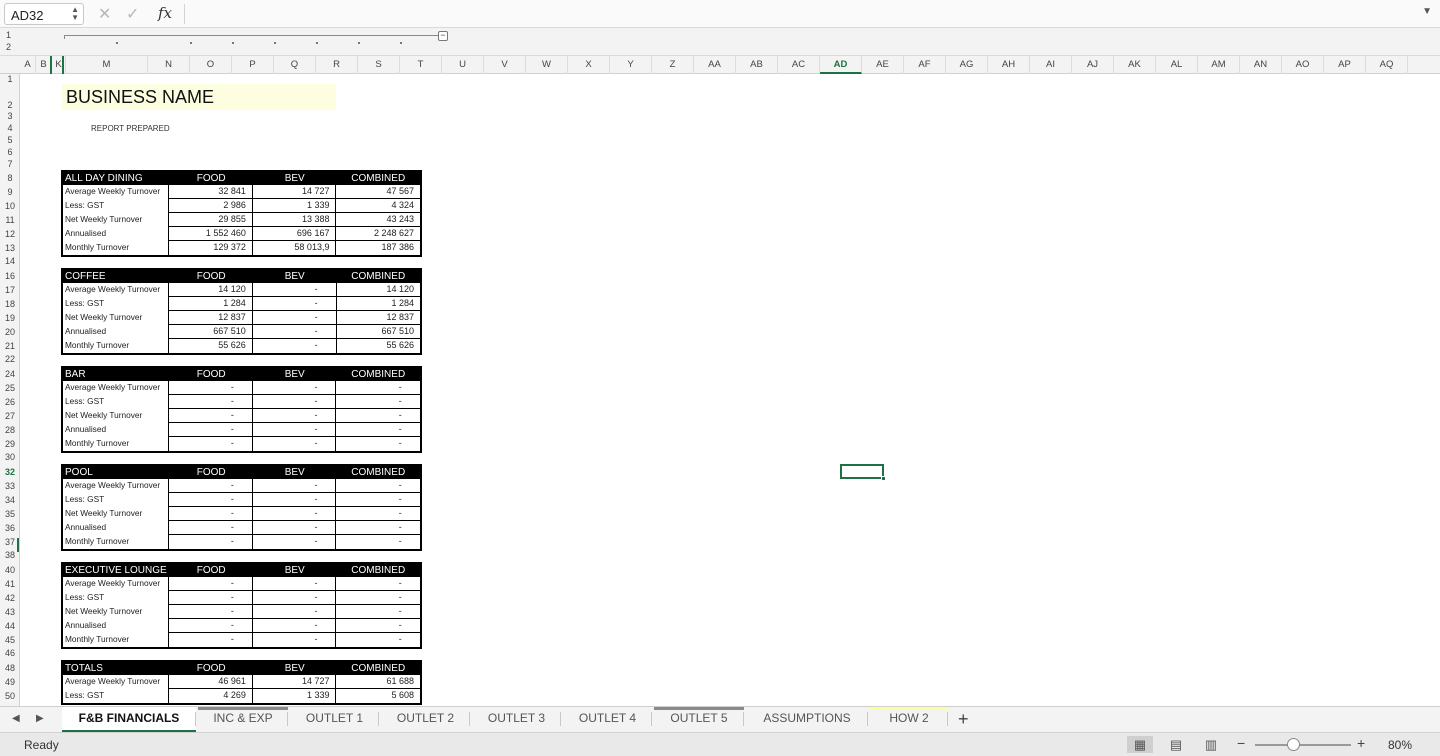 This screenshot has height=756, width=1440. What do you see at coordinates (1241, 743) in the screenshot?
I see `zoom-out-button: −` at bounding box center [1241, 743].